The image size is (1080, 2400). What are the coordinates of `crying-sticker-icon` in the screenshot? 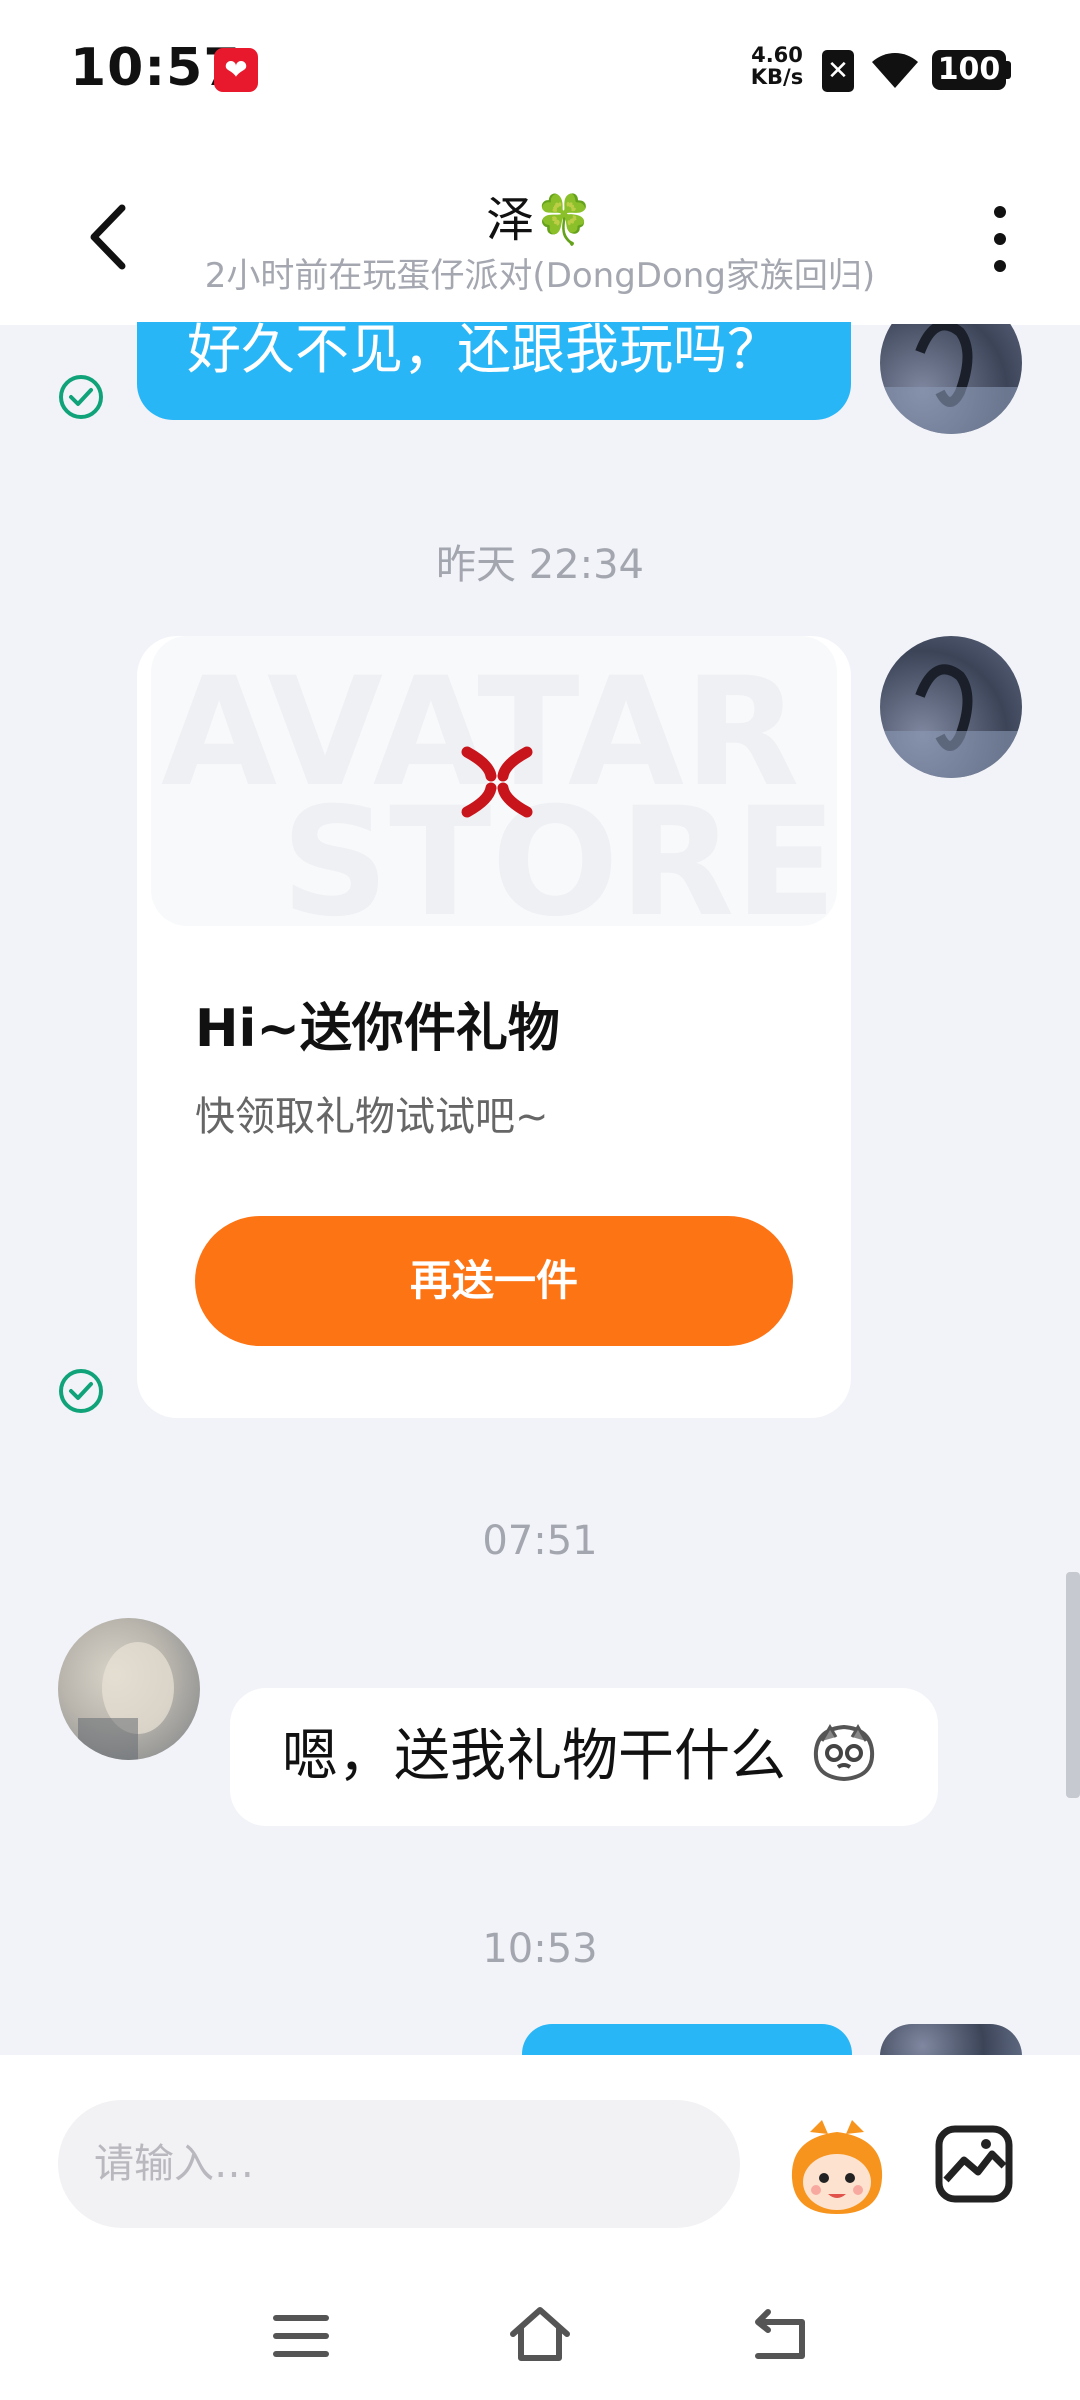 It's located at (843, 1753).